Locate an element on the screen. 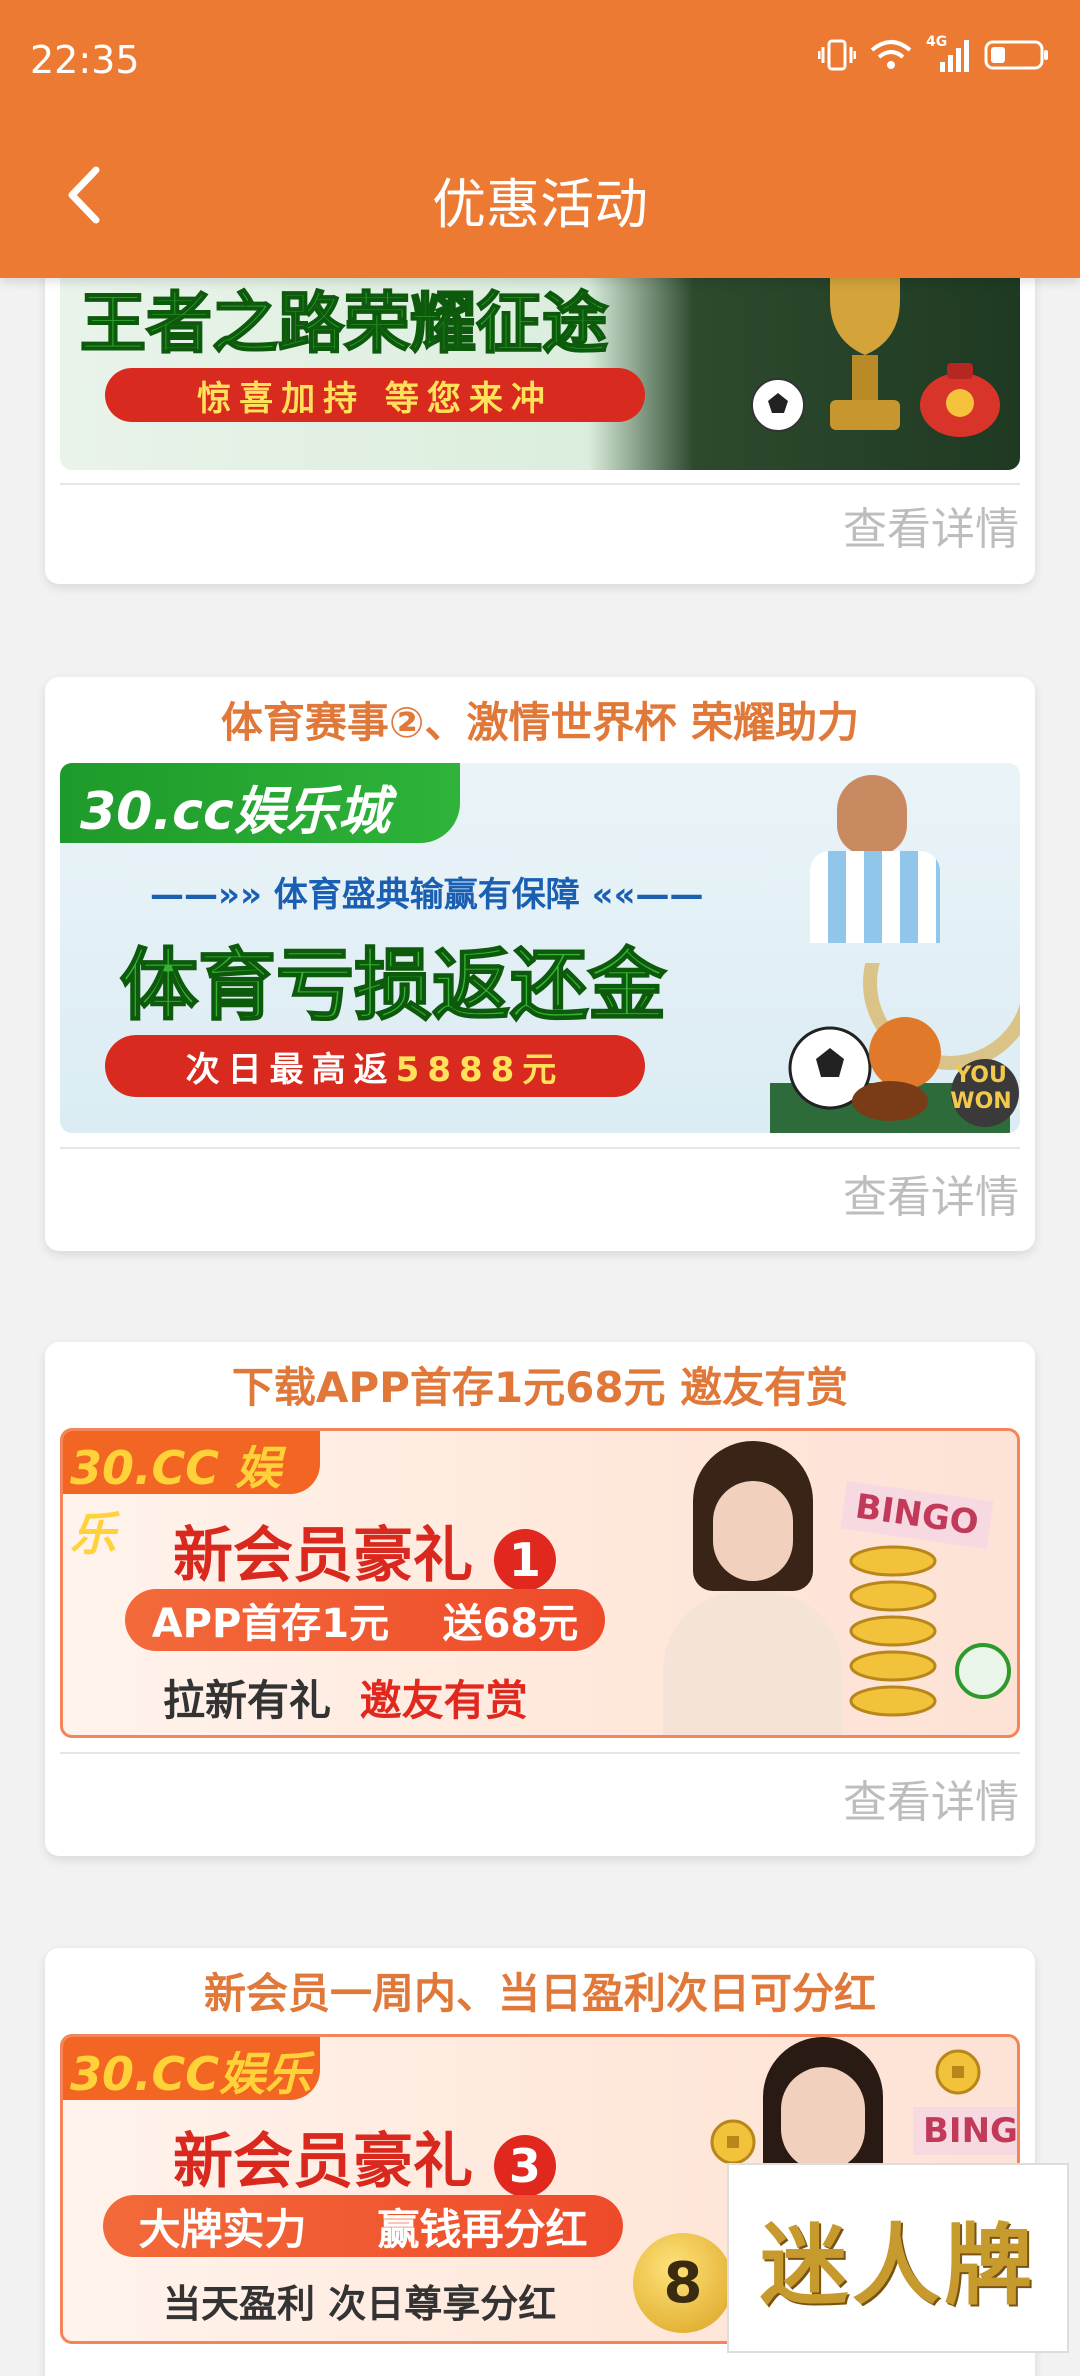 Image resolution: width=1080 pixels, height=2376 pixels. banner-headline: 王者之路荣耀征途 is located at coordinates (344, 323).